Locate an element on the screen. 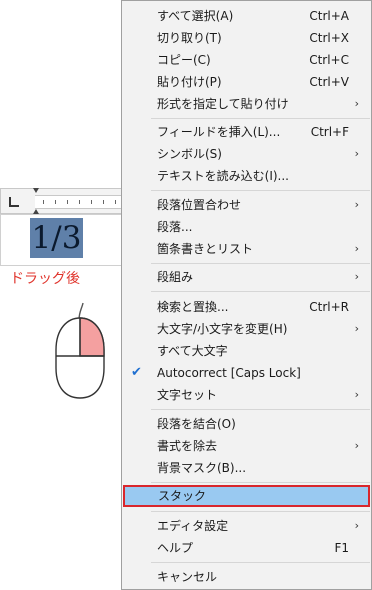 The width and height of the screenshot is (372, 590). menu-item-label: 切り取り(T) is located at coordinates (189, 38).